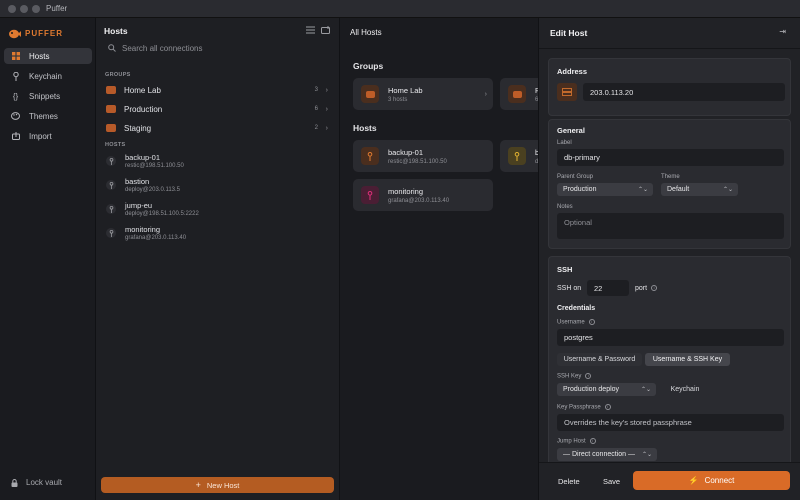  Describe the element at coordinates (605, 189) in the screenshot. I see `parent-group-select: Production ⌃⌄` at that location.